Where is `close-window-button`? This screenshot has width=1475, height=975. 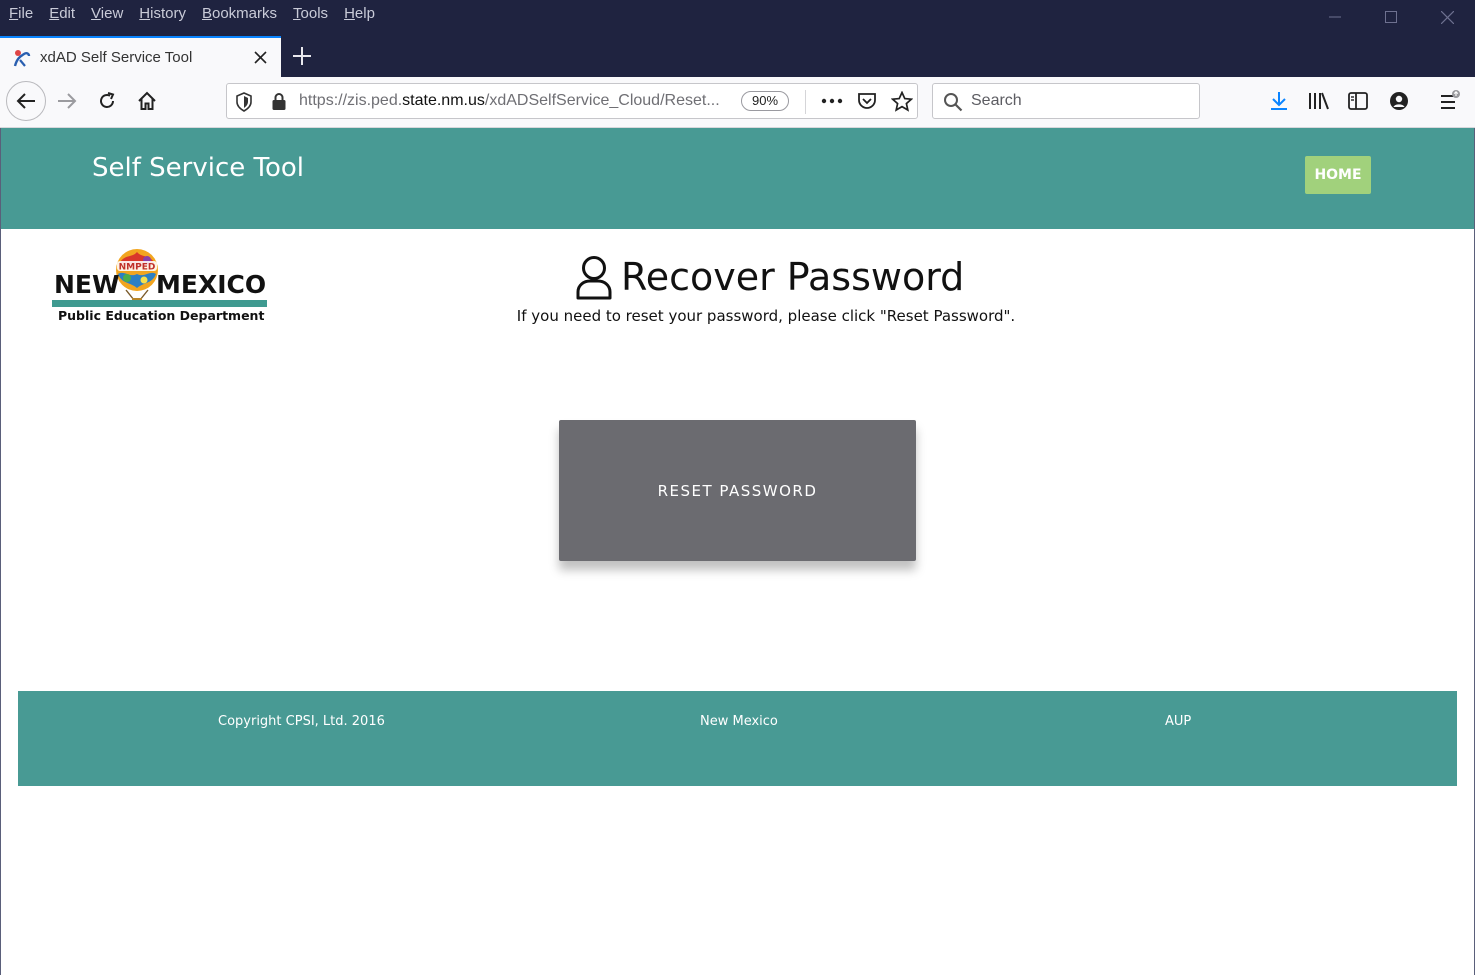
close-window-button is located at coordinates (1447, 17).